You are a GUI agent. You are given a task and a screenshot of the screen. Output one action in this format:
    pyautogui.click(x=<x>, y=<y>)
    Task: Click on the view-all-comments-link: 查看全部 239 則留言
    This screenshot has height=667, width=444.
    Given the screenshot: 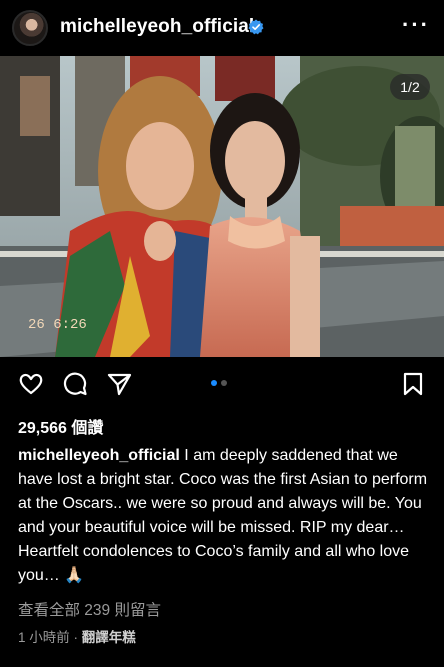 What is the action you would take?
    pyautogui.click(x=89, y=609)
    